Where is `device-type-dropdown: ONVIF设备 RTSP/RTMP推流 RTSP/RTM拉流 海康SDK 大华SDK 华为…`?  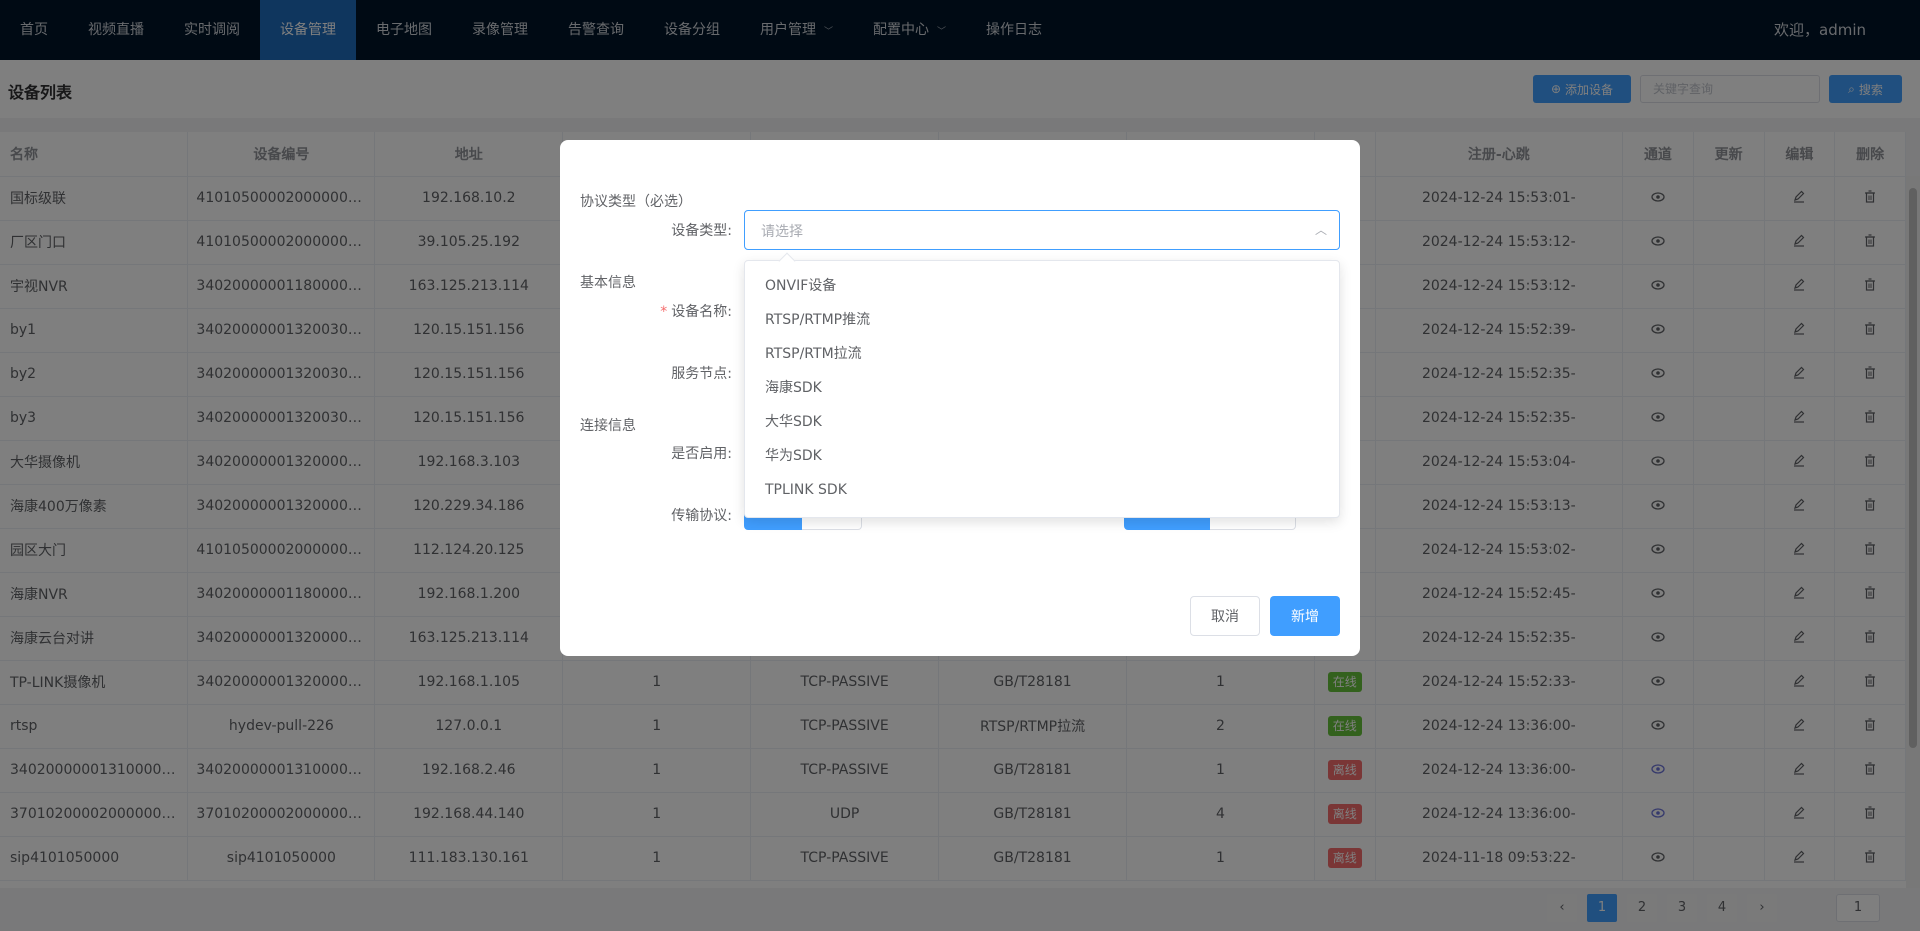 device-type-dropdown: ONVIF设备 RTSP/RTMP推流 RTSP/RTM拉流 海康SDK 大华SDK 华为… is located at coordinates (1042, 385).